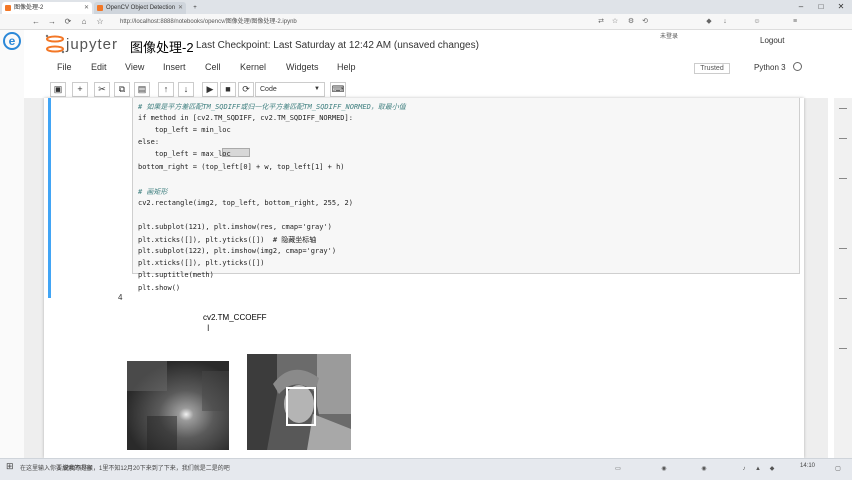 This screenshot has height=480, width=852. I want to click on forward-icon: →, so click(52, 22).